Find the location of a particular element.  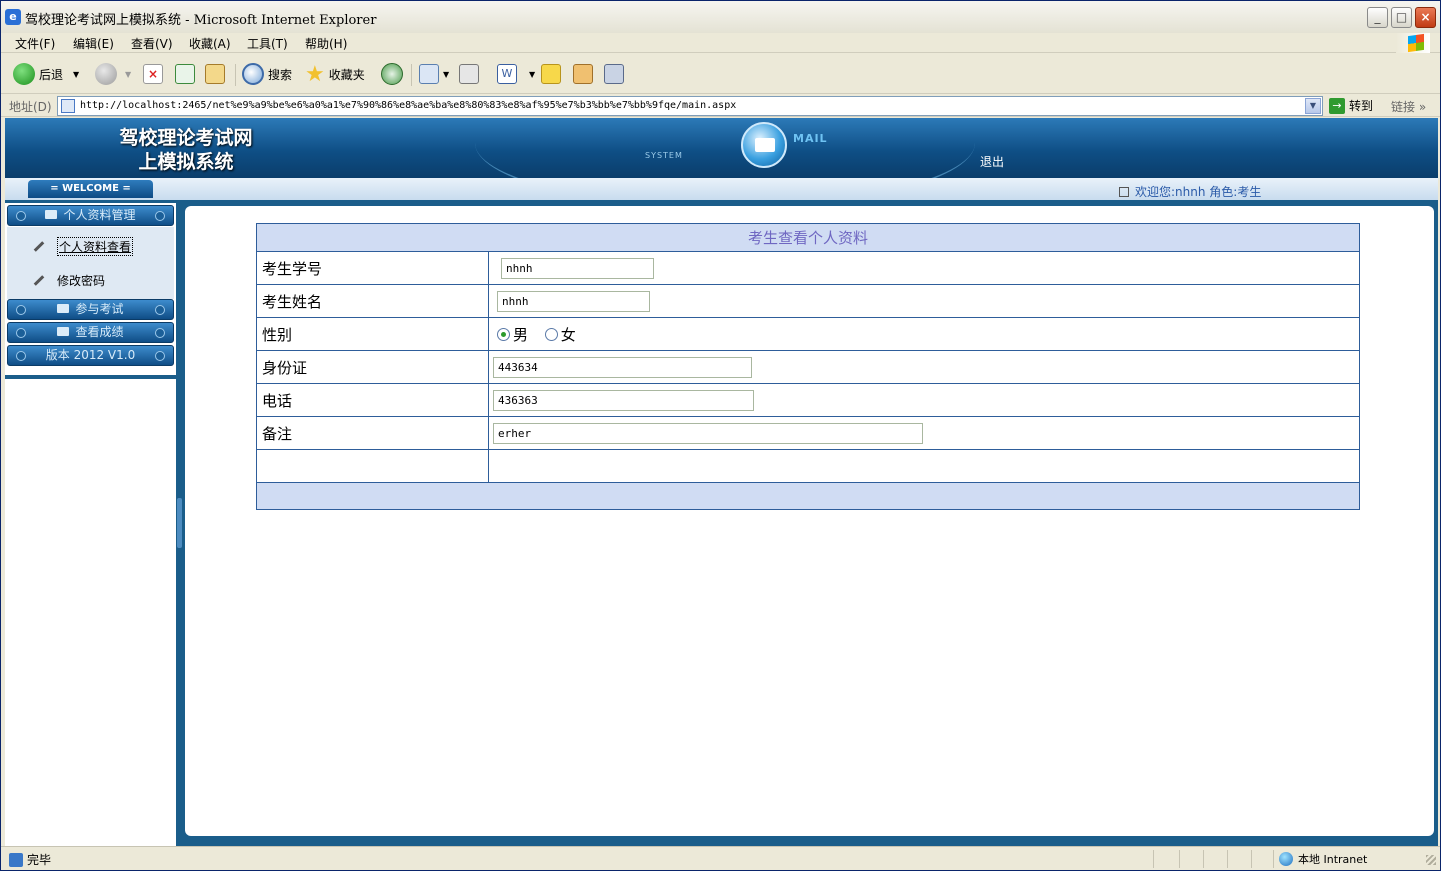

sidebar-item-label: 个人资料查看 is located at coordinates (95, 246).